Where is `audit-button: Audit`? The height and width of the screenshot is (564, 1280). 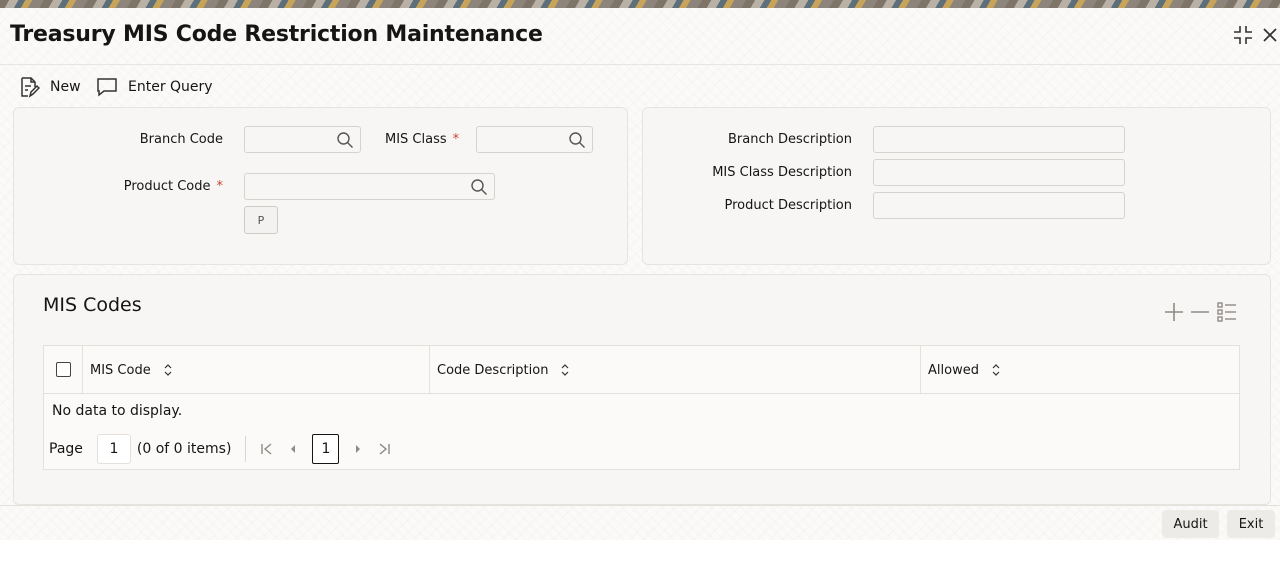 audit-button: Audit is located at coordinates (1190, 524).